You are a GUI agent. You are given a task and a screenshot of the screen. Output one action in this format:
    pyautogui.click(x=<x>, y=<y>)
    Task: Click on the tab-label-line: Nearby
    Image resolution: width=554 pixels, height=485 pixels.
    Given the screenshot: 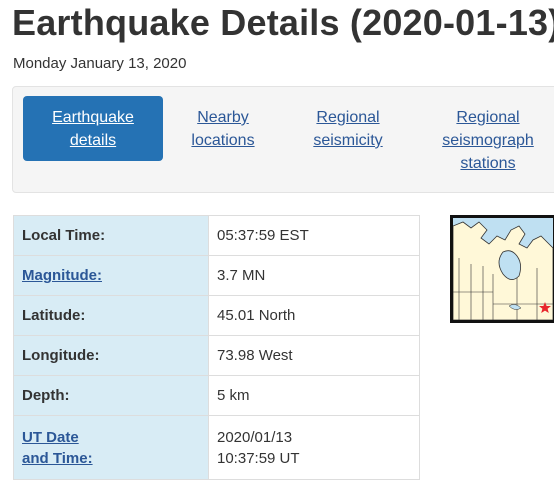 What is the action you would take?
    pyautogui.click(x=223, y=117)
    